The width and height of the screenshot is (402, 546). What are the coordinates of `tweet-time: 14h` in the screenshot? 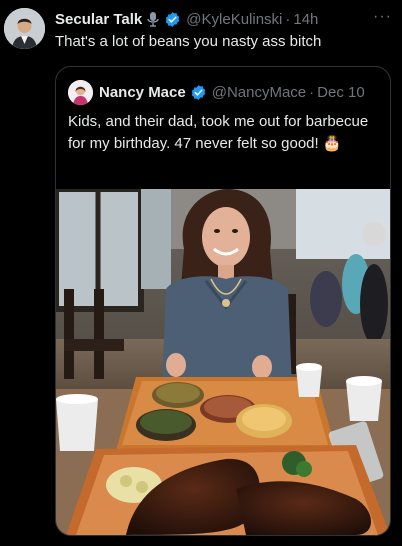 It's located at (305, 19).